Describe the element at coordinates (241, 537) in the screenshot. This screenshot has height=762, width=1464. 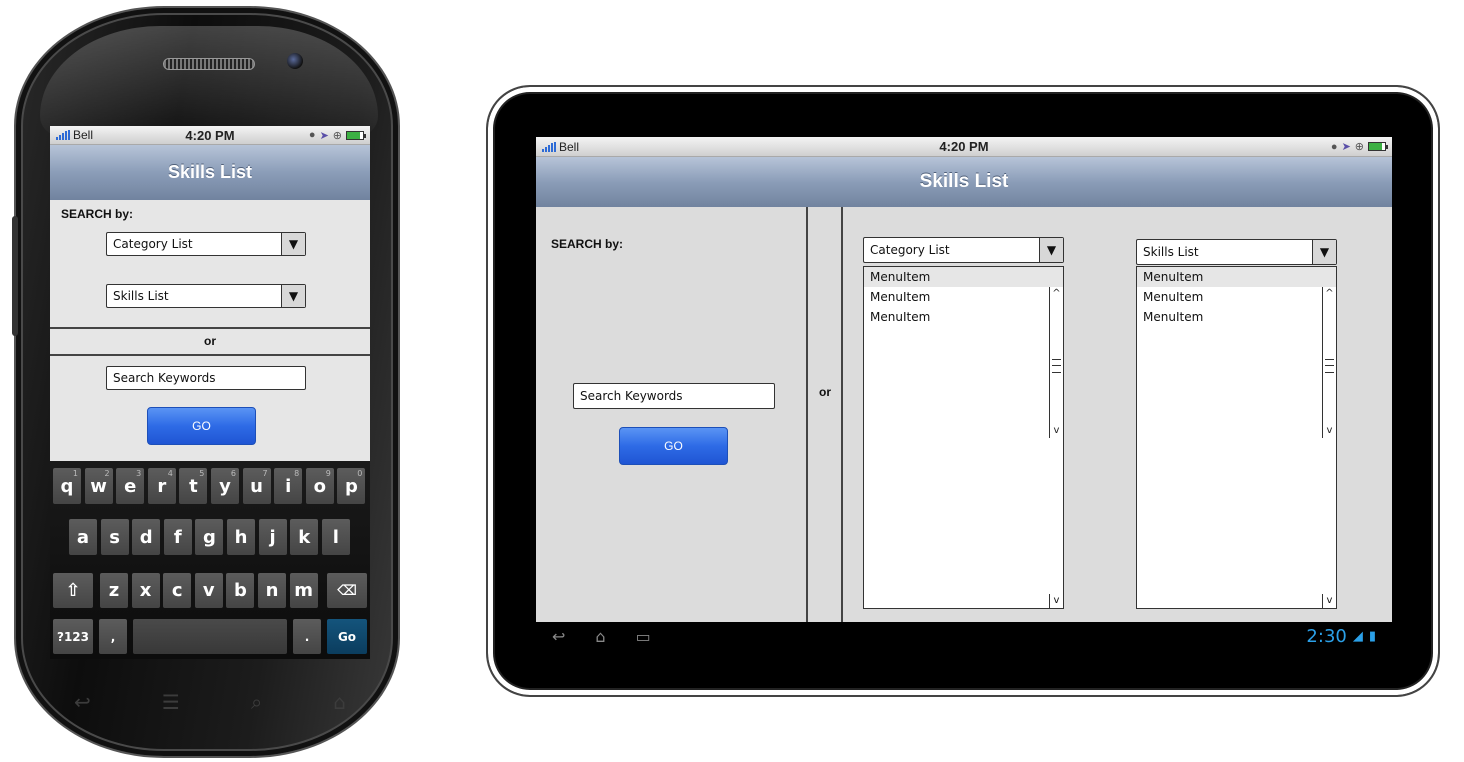
I see `key-h: h` at that location.